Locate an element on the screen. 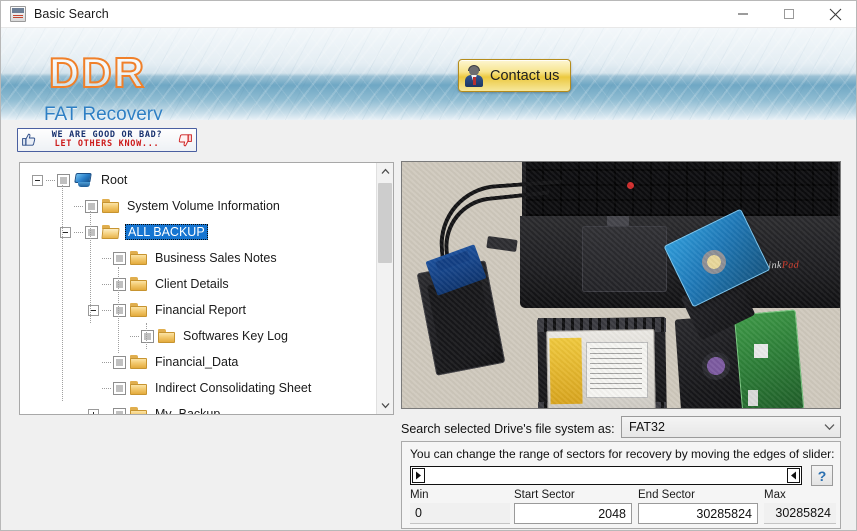 The height and width of the screenshot is (531, 857). folder-open-icon is located at coordinates (110, 232).